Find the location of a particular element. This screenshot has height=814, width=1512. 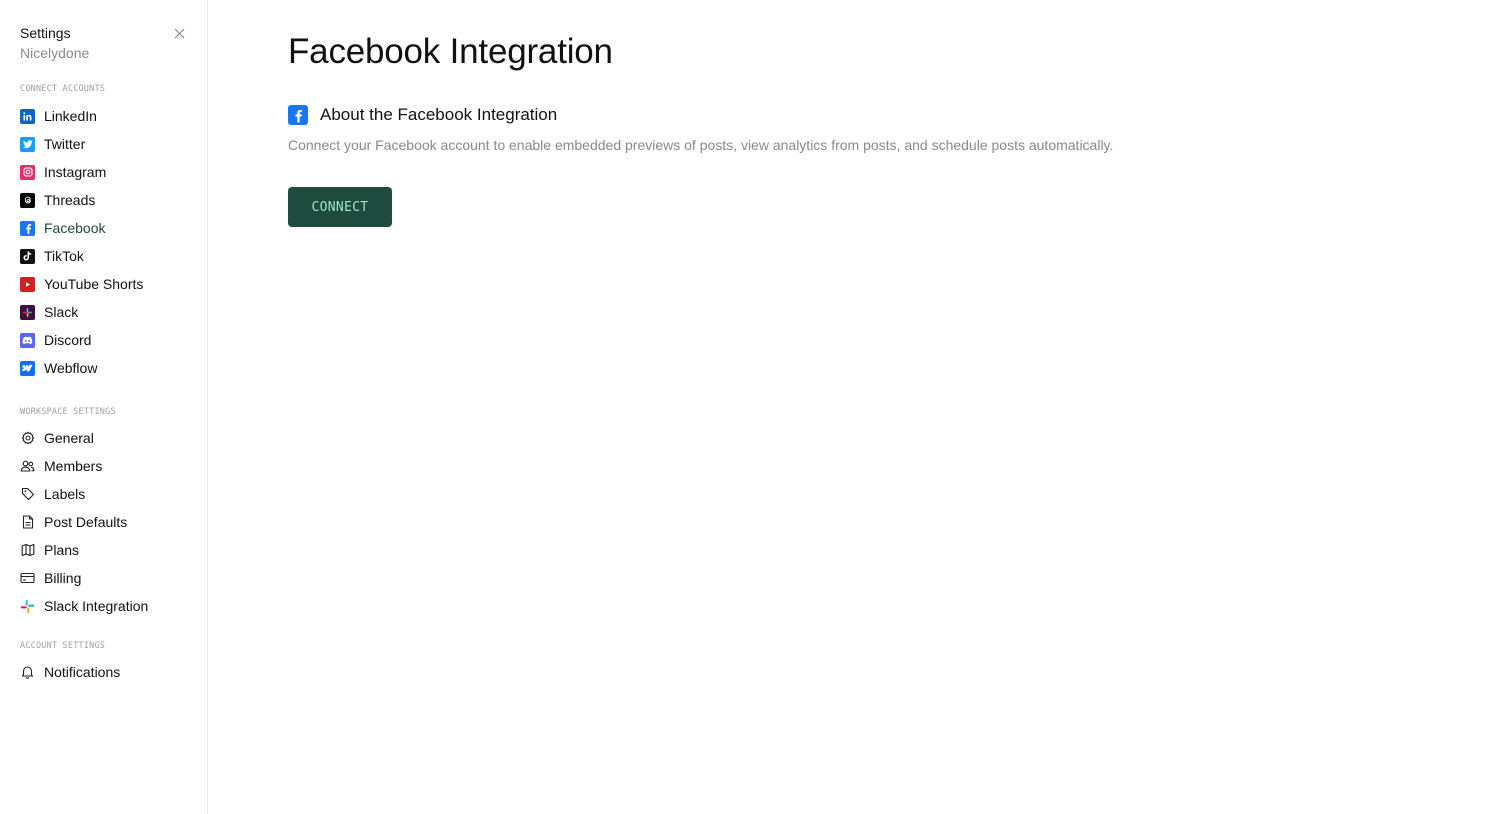

sidebar-item-label: Plans is located at coordinates (62, 550).